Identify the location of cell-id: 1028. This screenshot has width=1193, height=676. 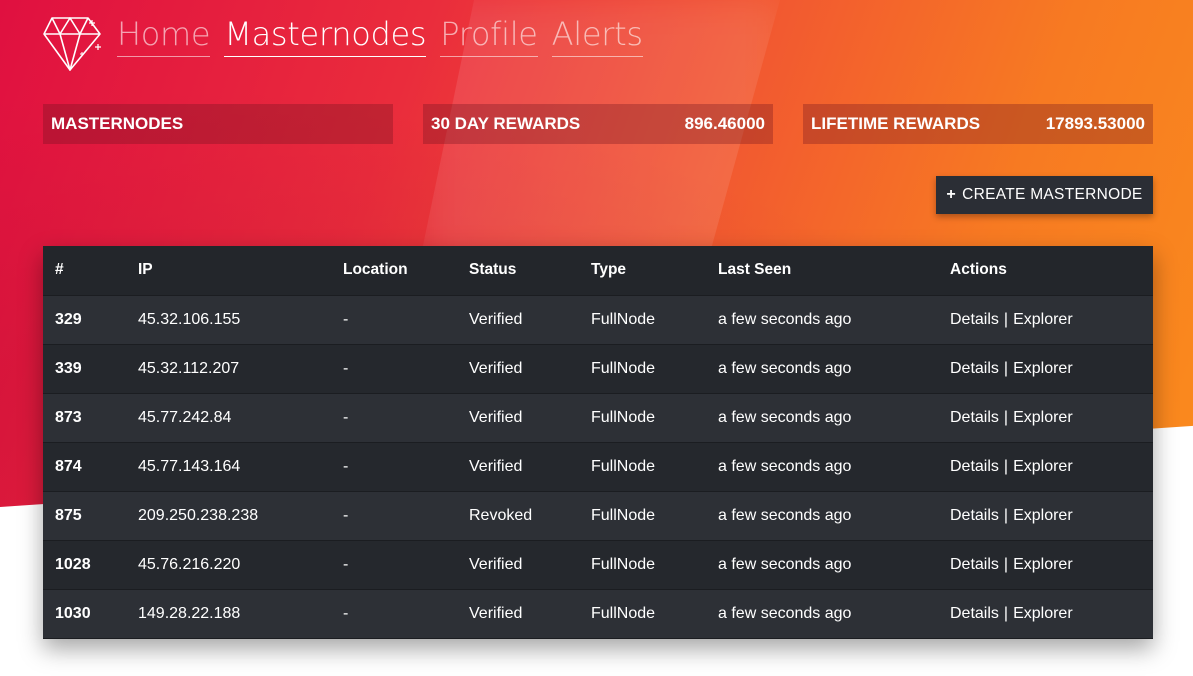
(84, 565).